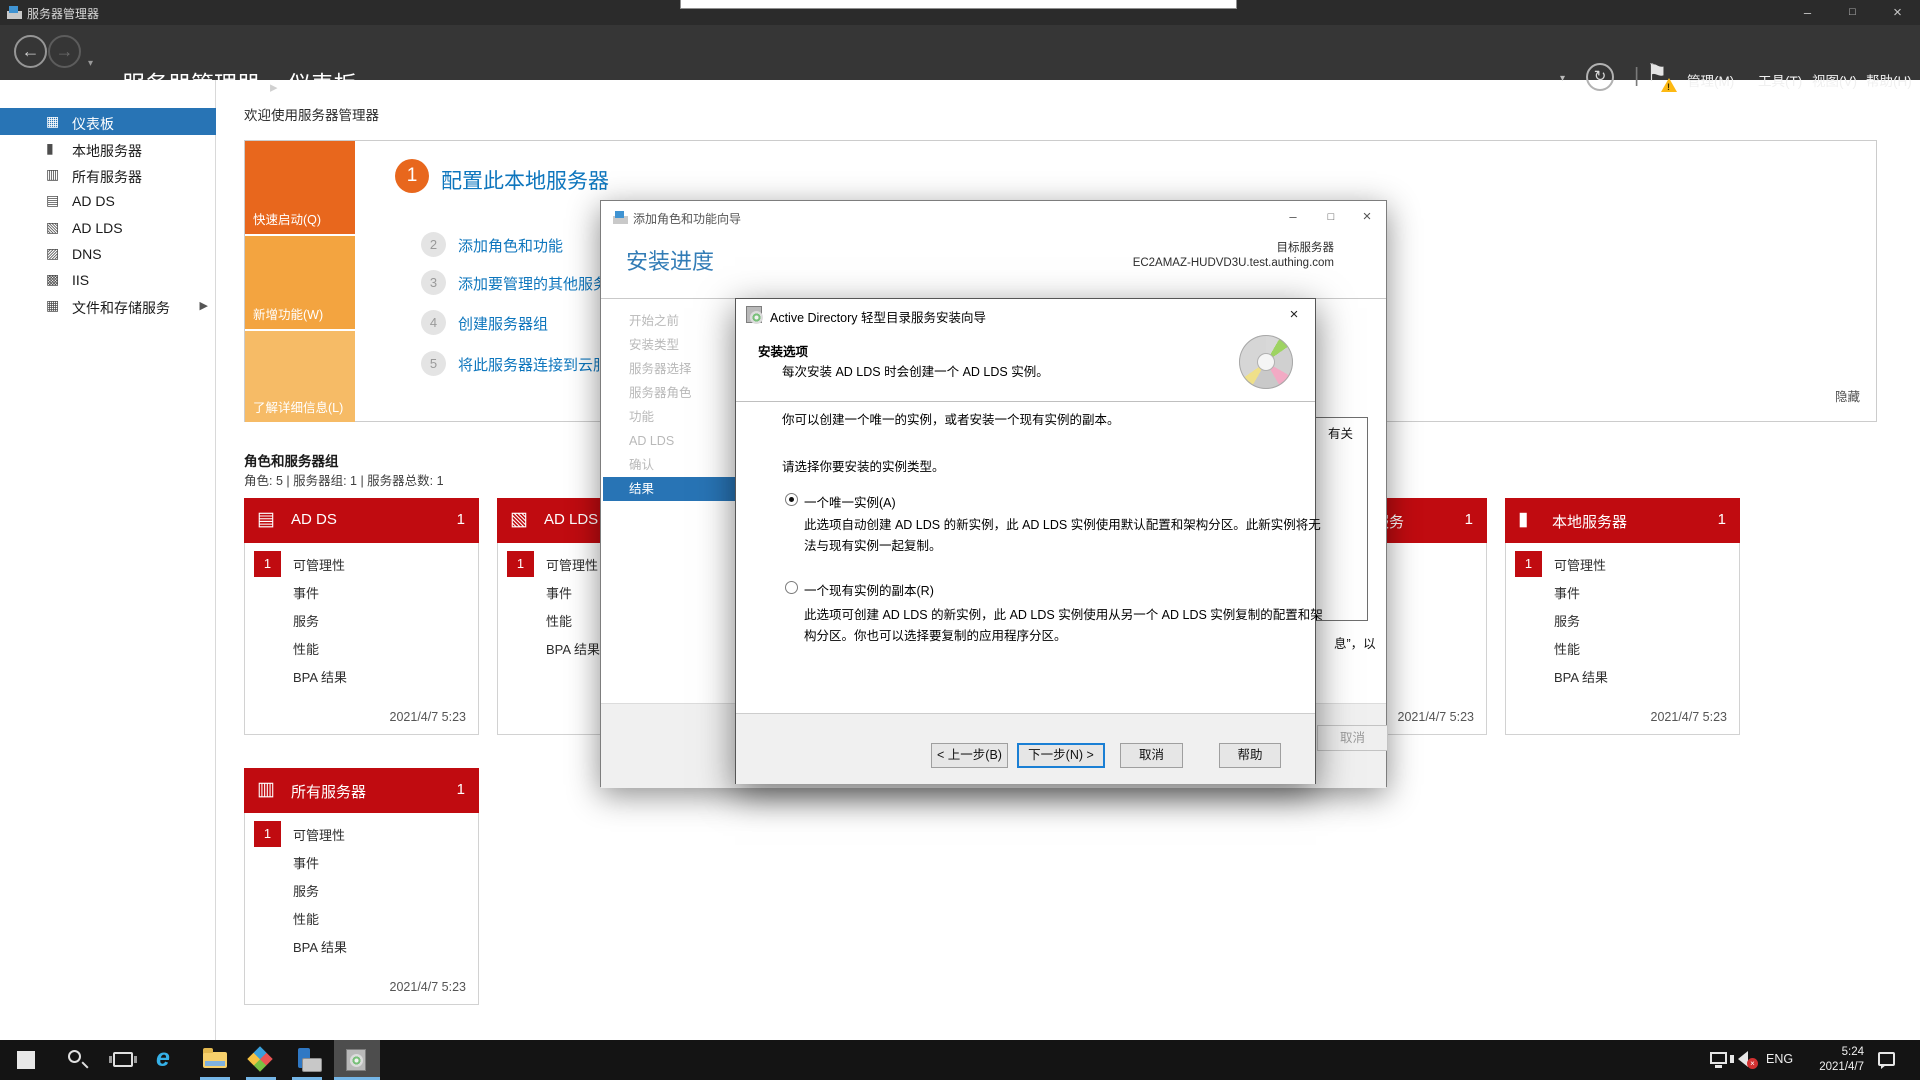 The width and height of the screenshot is (1920, 1080). What do you see at coordinates (1852, 12) in the screenshot?
I see `maximize-button: □` at bounding box center [1852, 12].